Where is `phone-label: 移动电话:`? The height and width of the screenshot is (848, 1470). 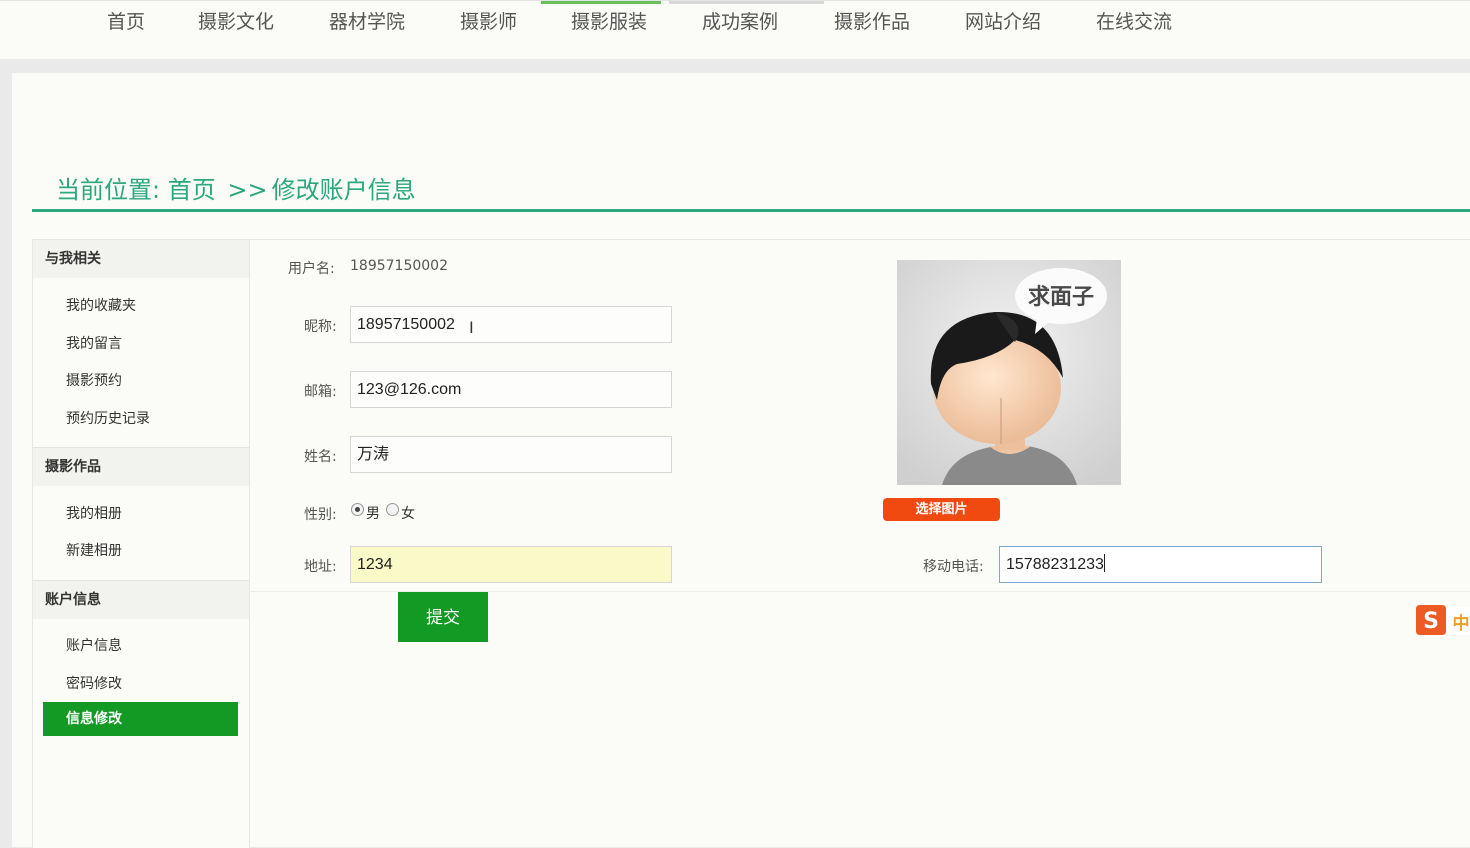 phone-label: 移动电话: is located at coordinates (953, 567).